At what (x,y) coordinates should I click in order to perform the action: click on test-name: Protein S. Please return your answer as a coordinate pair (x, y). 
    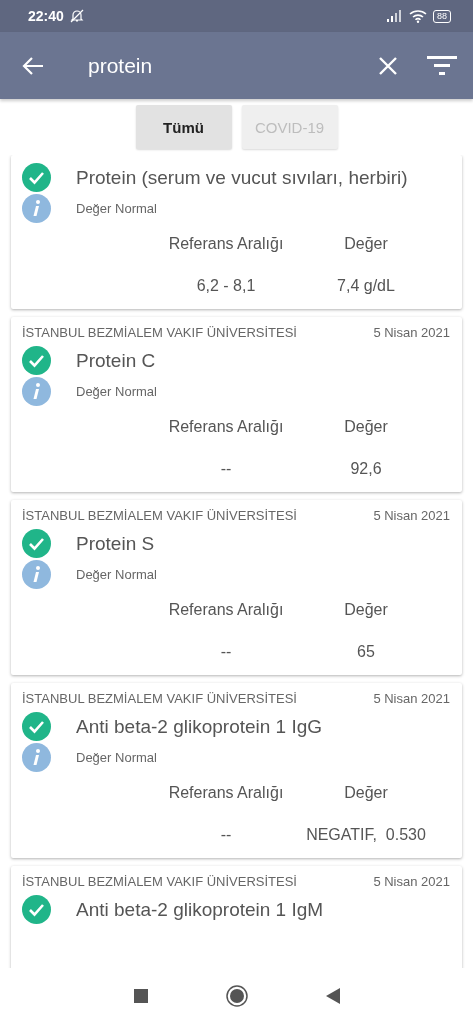
    Looking at the image, I should click on (115, 543).